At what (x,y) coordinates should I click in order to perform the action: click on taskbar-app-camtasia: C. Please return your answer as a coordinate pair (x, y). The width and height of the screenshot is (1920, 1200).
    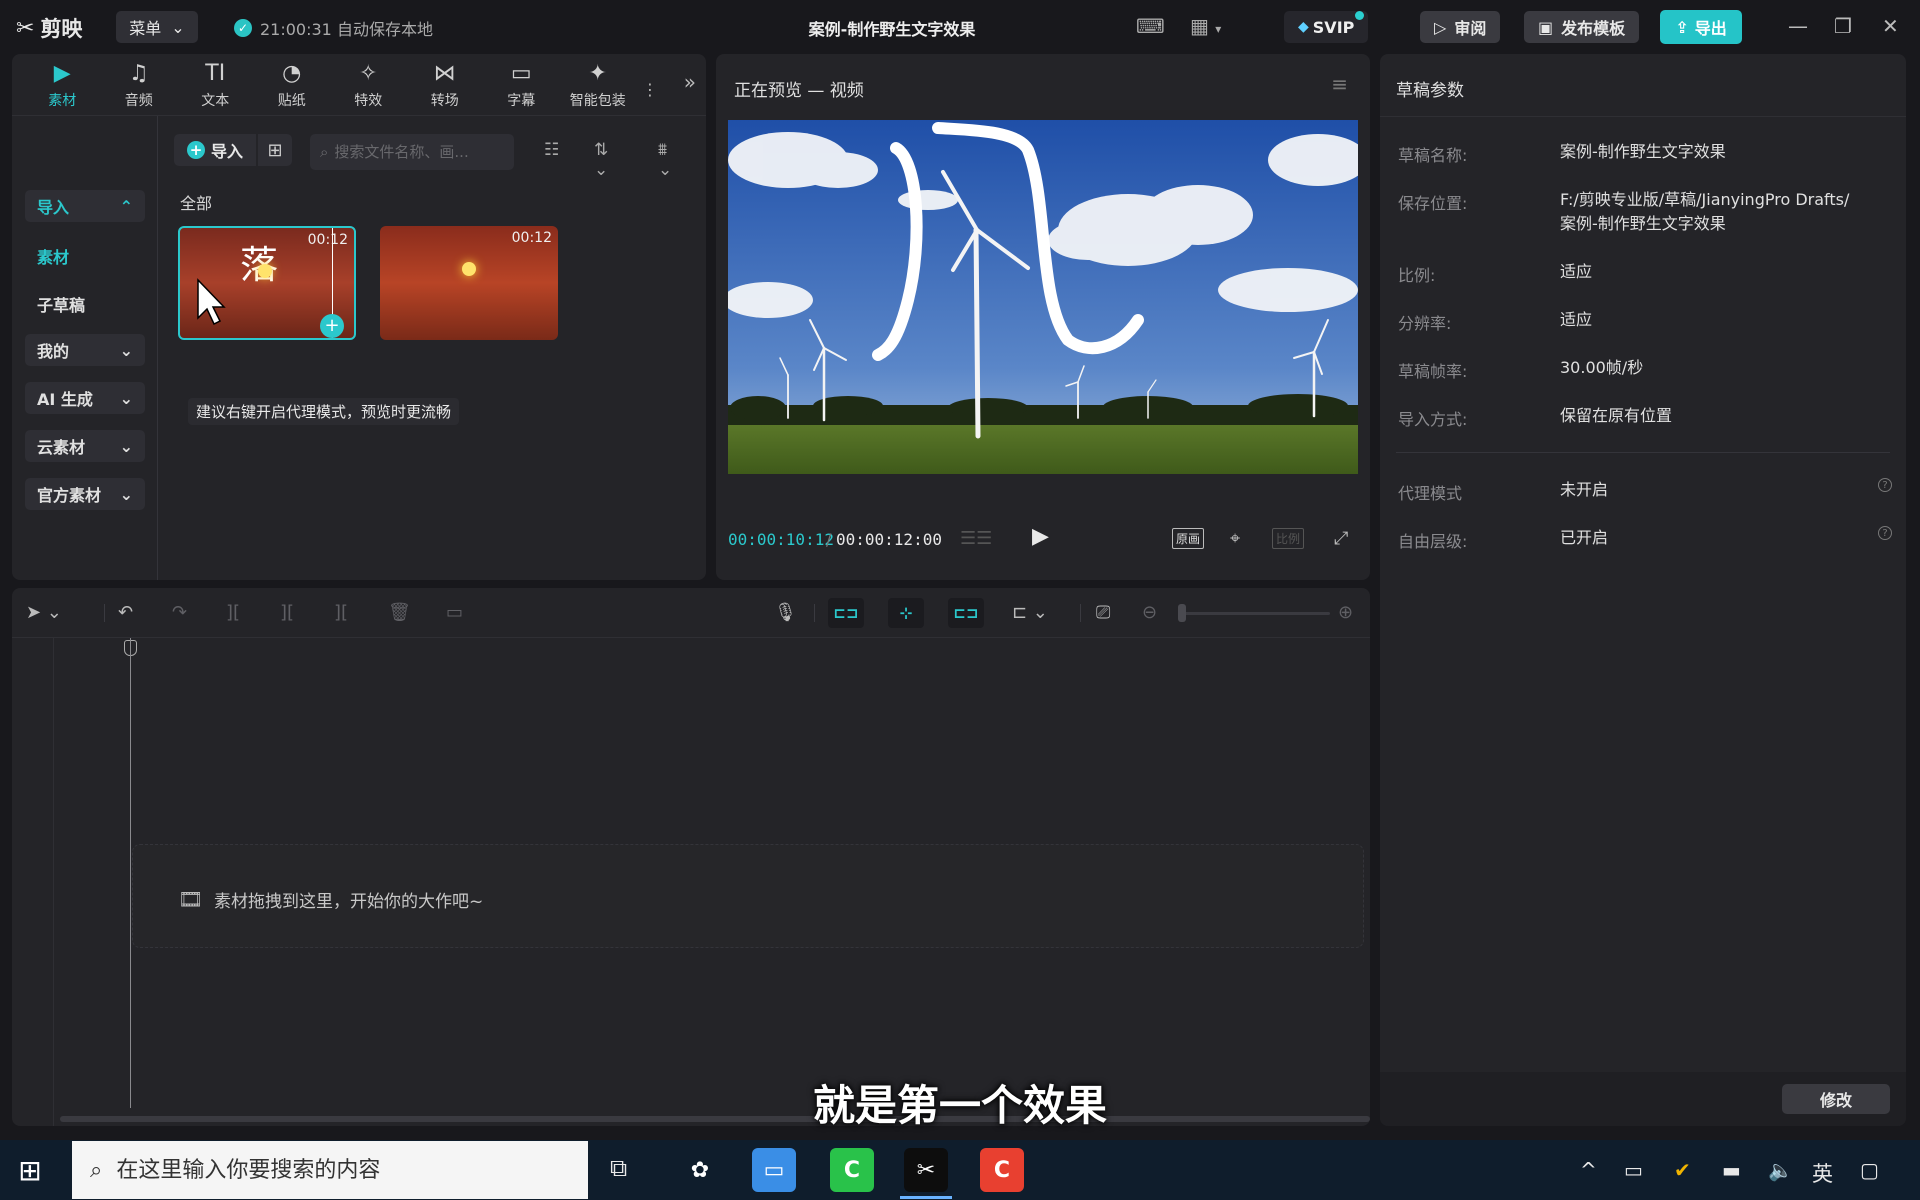
    Looking at the image, I should click on (852, 1170).